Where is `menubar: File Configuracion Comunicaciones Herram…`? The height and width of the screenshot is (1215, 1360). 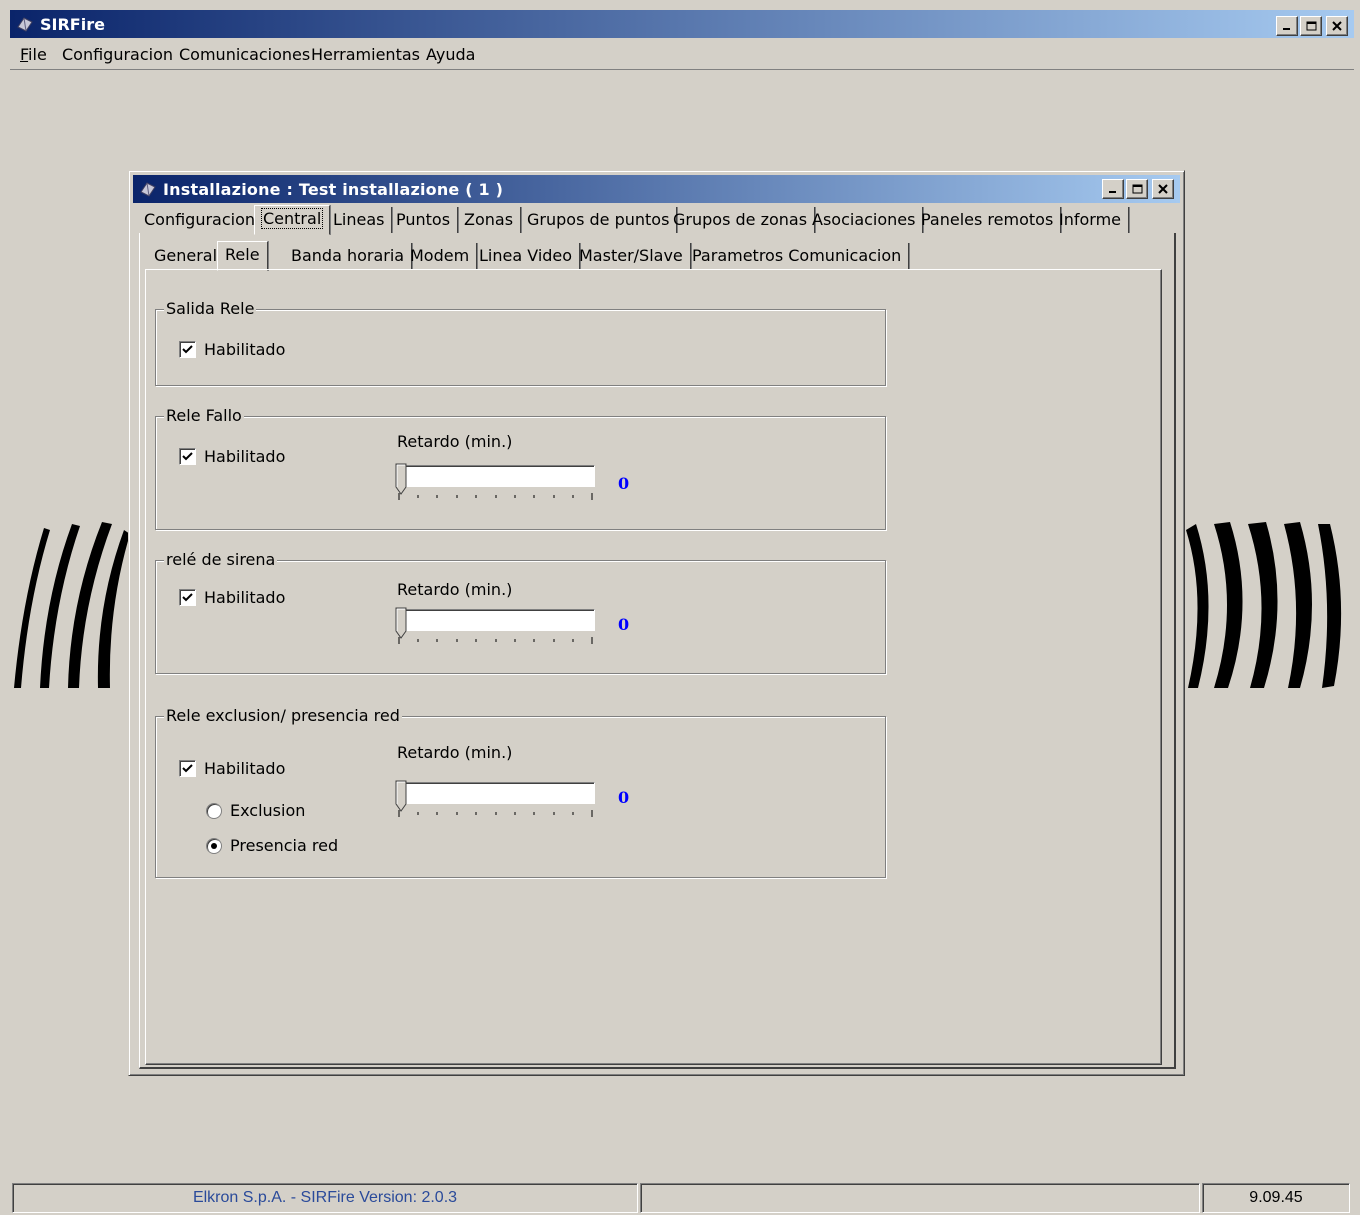
menubar: File Configuracion Comunicaciones Herram… is located at coordinates (682, 54).